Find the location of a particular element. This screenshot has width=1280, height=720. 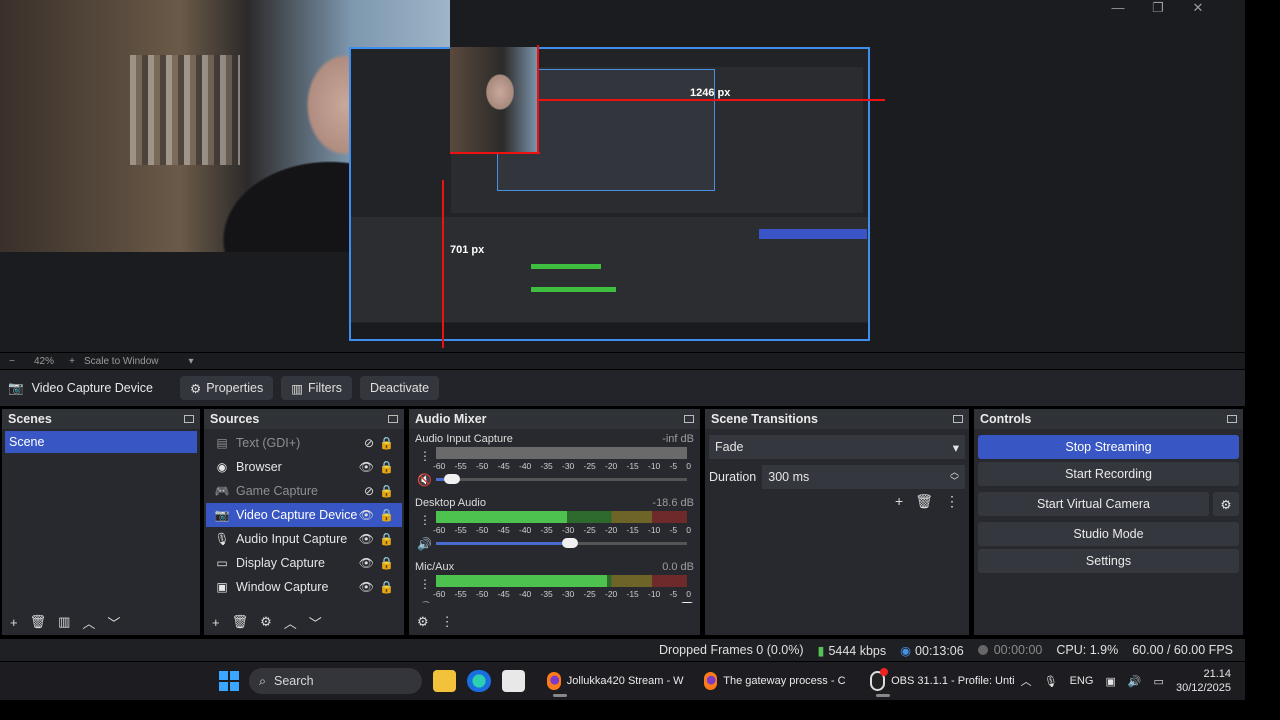

zoom-out-button: − is located at coordinates (12, 361).